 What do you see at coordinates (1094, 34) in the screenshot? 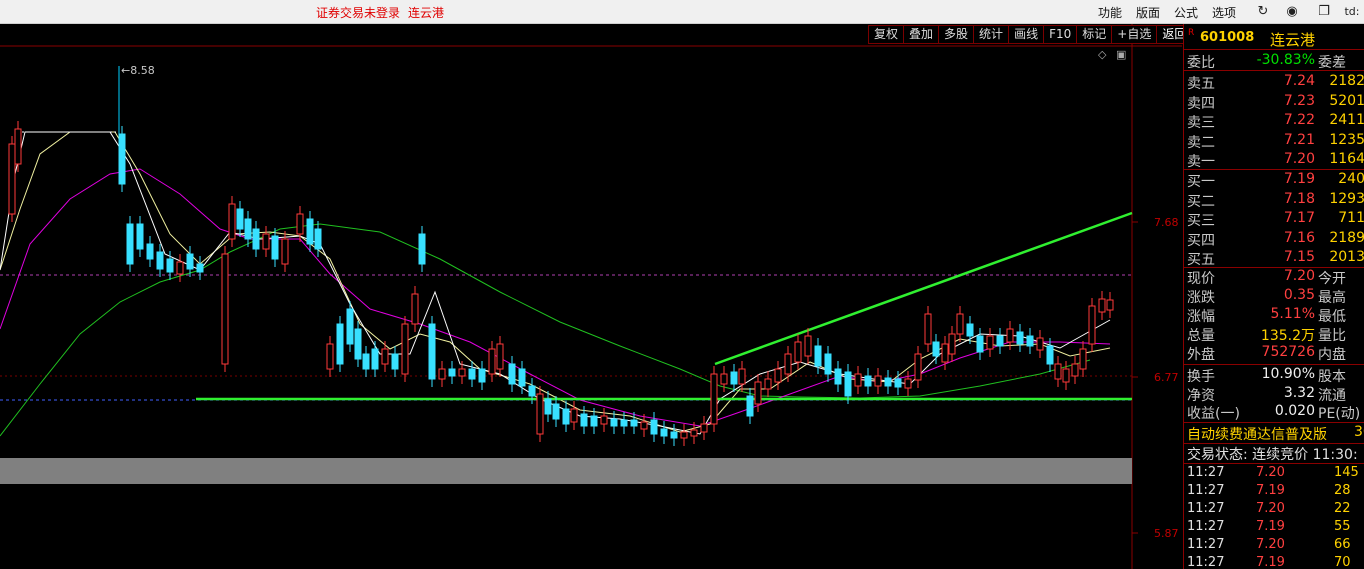
I see `toolbar-biaoji-button: 标记` at bounding box center [1094, 34].